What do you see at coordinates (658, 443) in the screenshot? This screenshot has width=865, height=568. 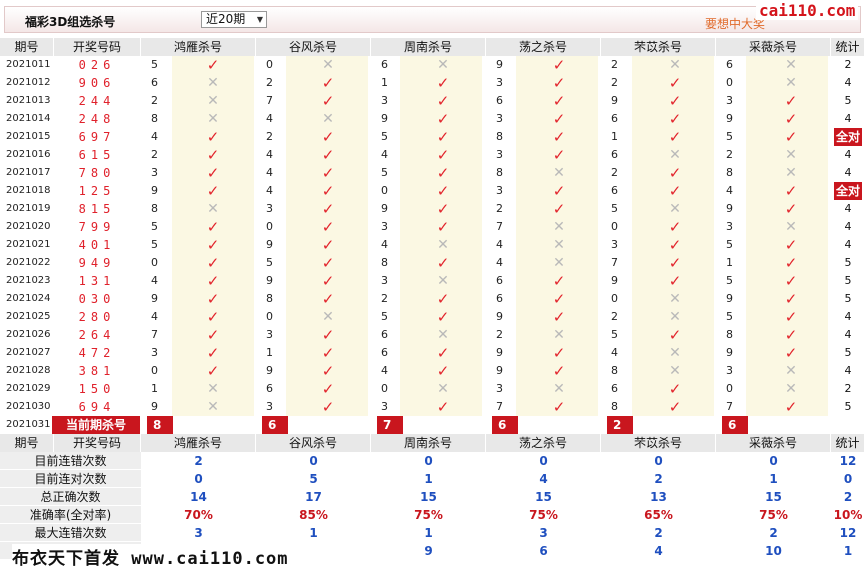 I see `summary-header-expert-5: 芣苡杀号` at bounding box center [658, 443].